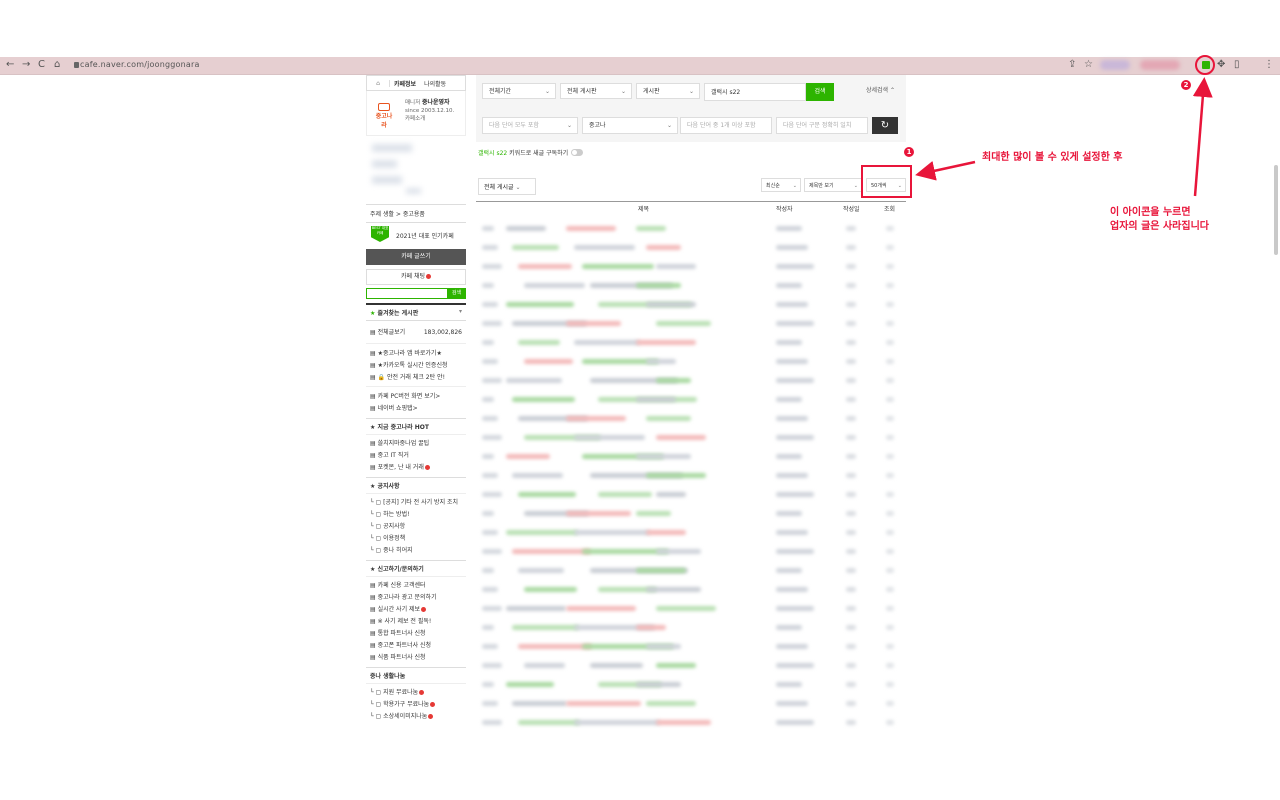  I want to click on share-icon: ⇪, so click(1072, 65).